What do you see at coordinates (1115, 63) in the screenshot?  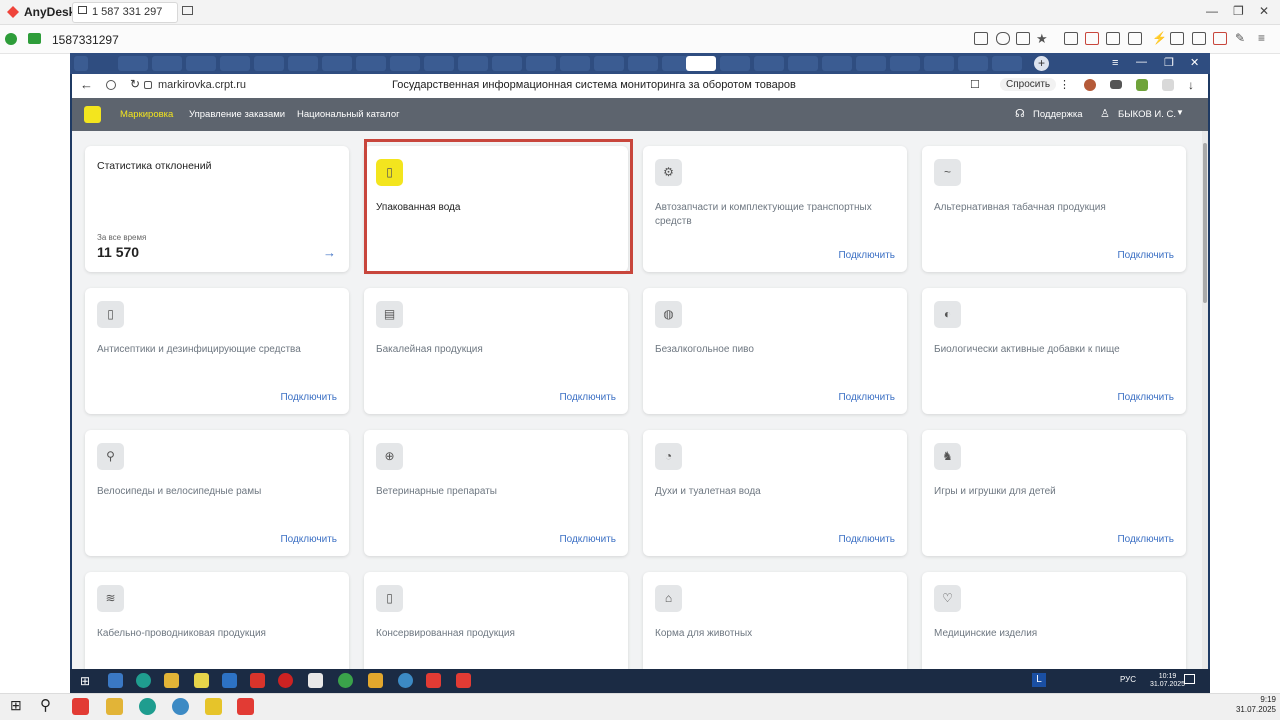 I see `tabs-menu-icon: ≡` at bounding box center [1115, 63].